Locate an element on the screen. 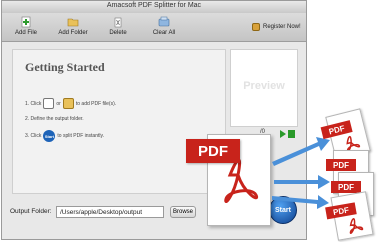  add-folder-button: Add Folder is located at coordinates (73, 25).